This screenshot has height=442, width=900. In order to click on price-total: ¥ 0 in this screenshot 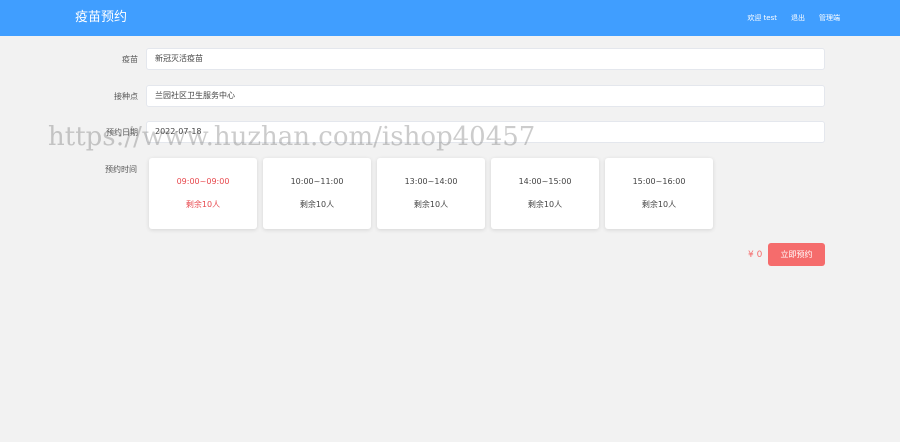, I will do `click(755, 255)`.